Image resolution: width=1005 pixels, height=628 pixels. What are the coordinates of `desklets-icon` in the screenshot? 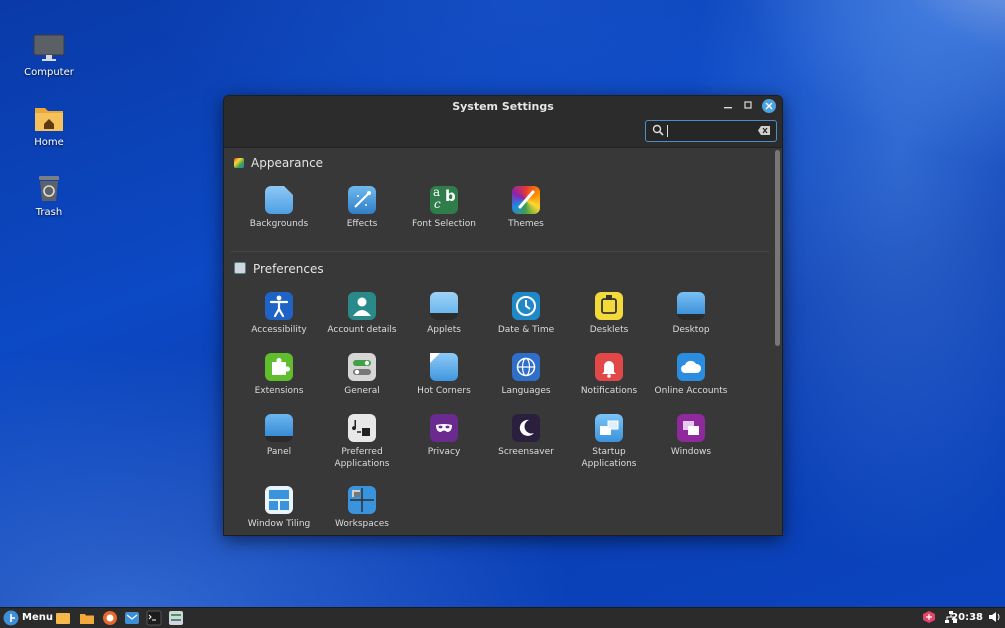 It's located at (609, 306).